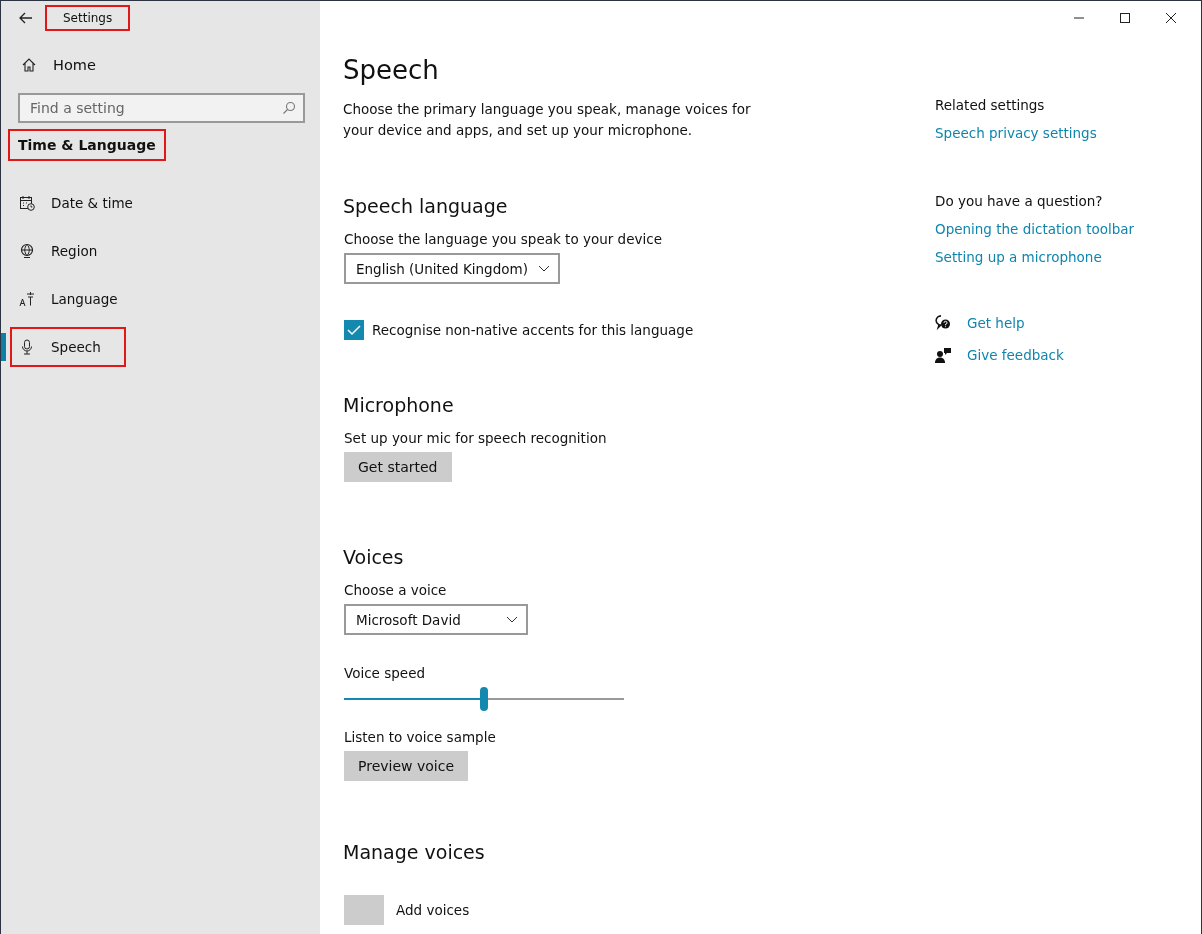 This screenshot has height=934, width=1202. What do you see at coordinates (27, 347) in the screenshot?
I see `microphone-icon` at bounding box center [27, 347].